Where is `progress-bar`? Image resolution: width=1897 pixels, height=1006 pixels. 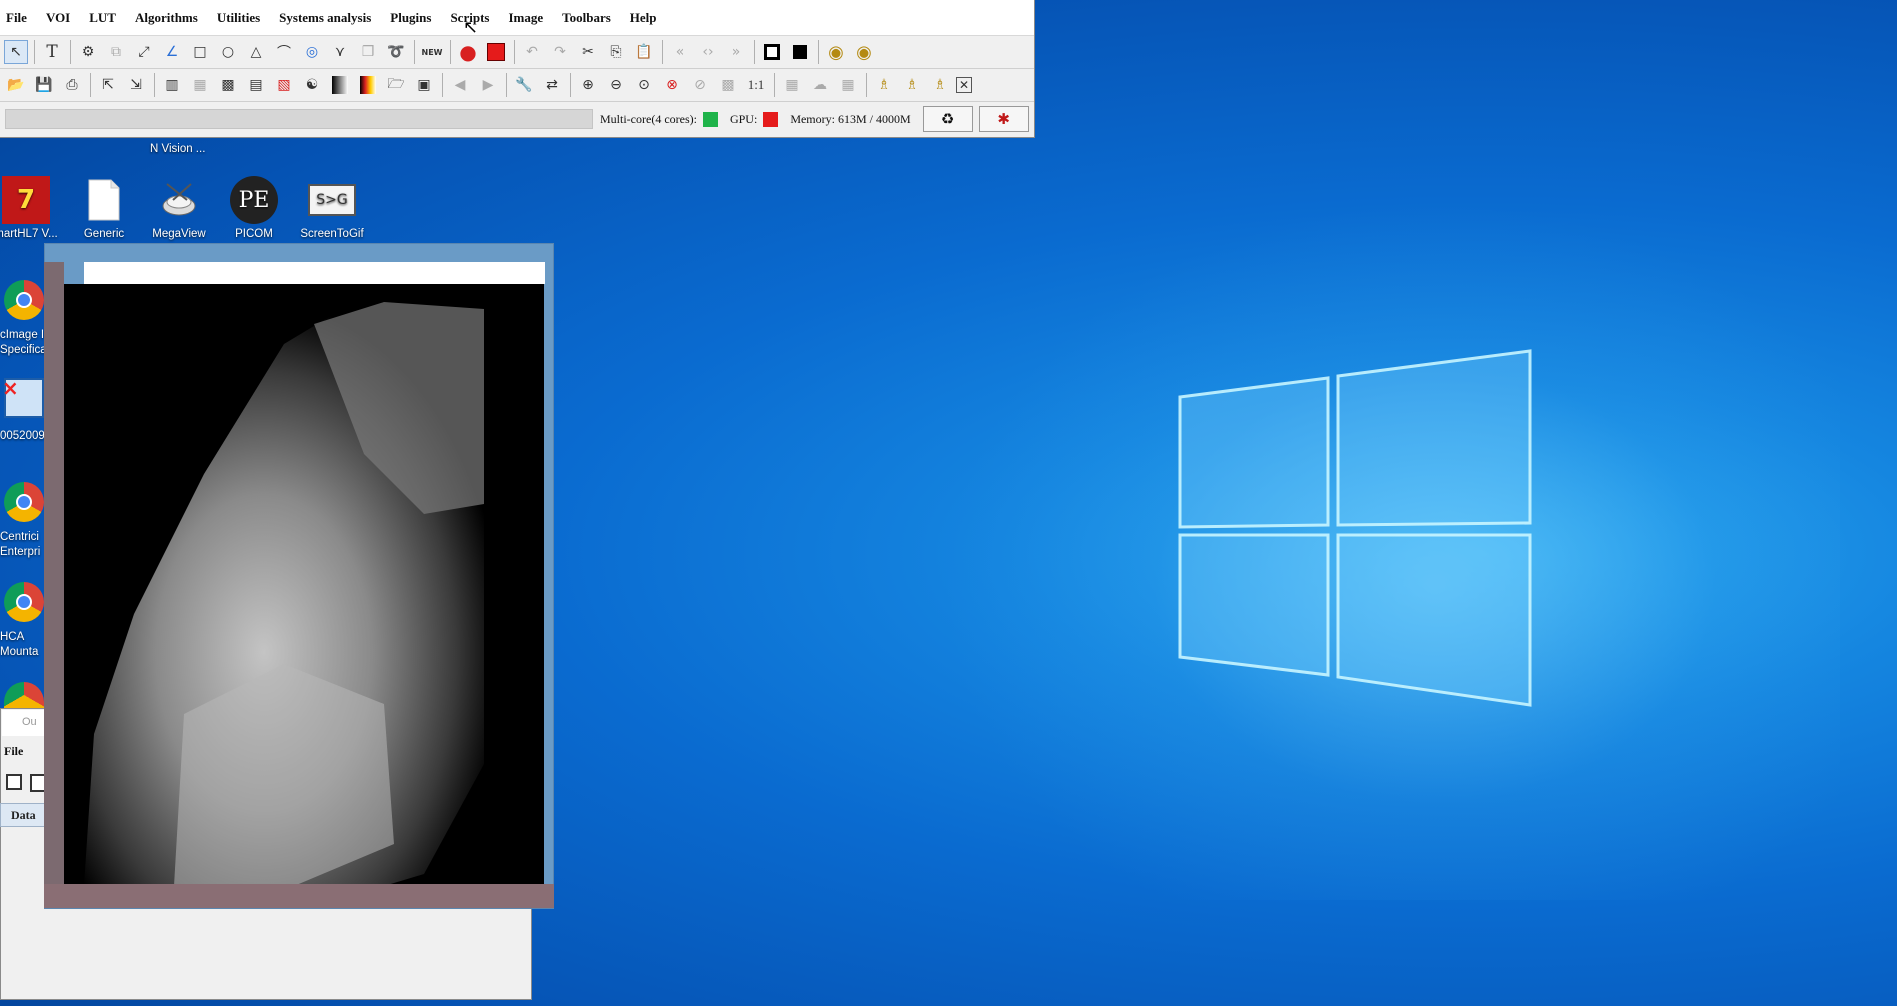 progress-bar is located at coordinates (299, 119).